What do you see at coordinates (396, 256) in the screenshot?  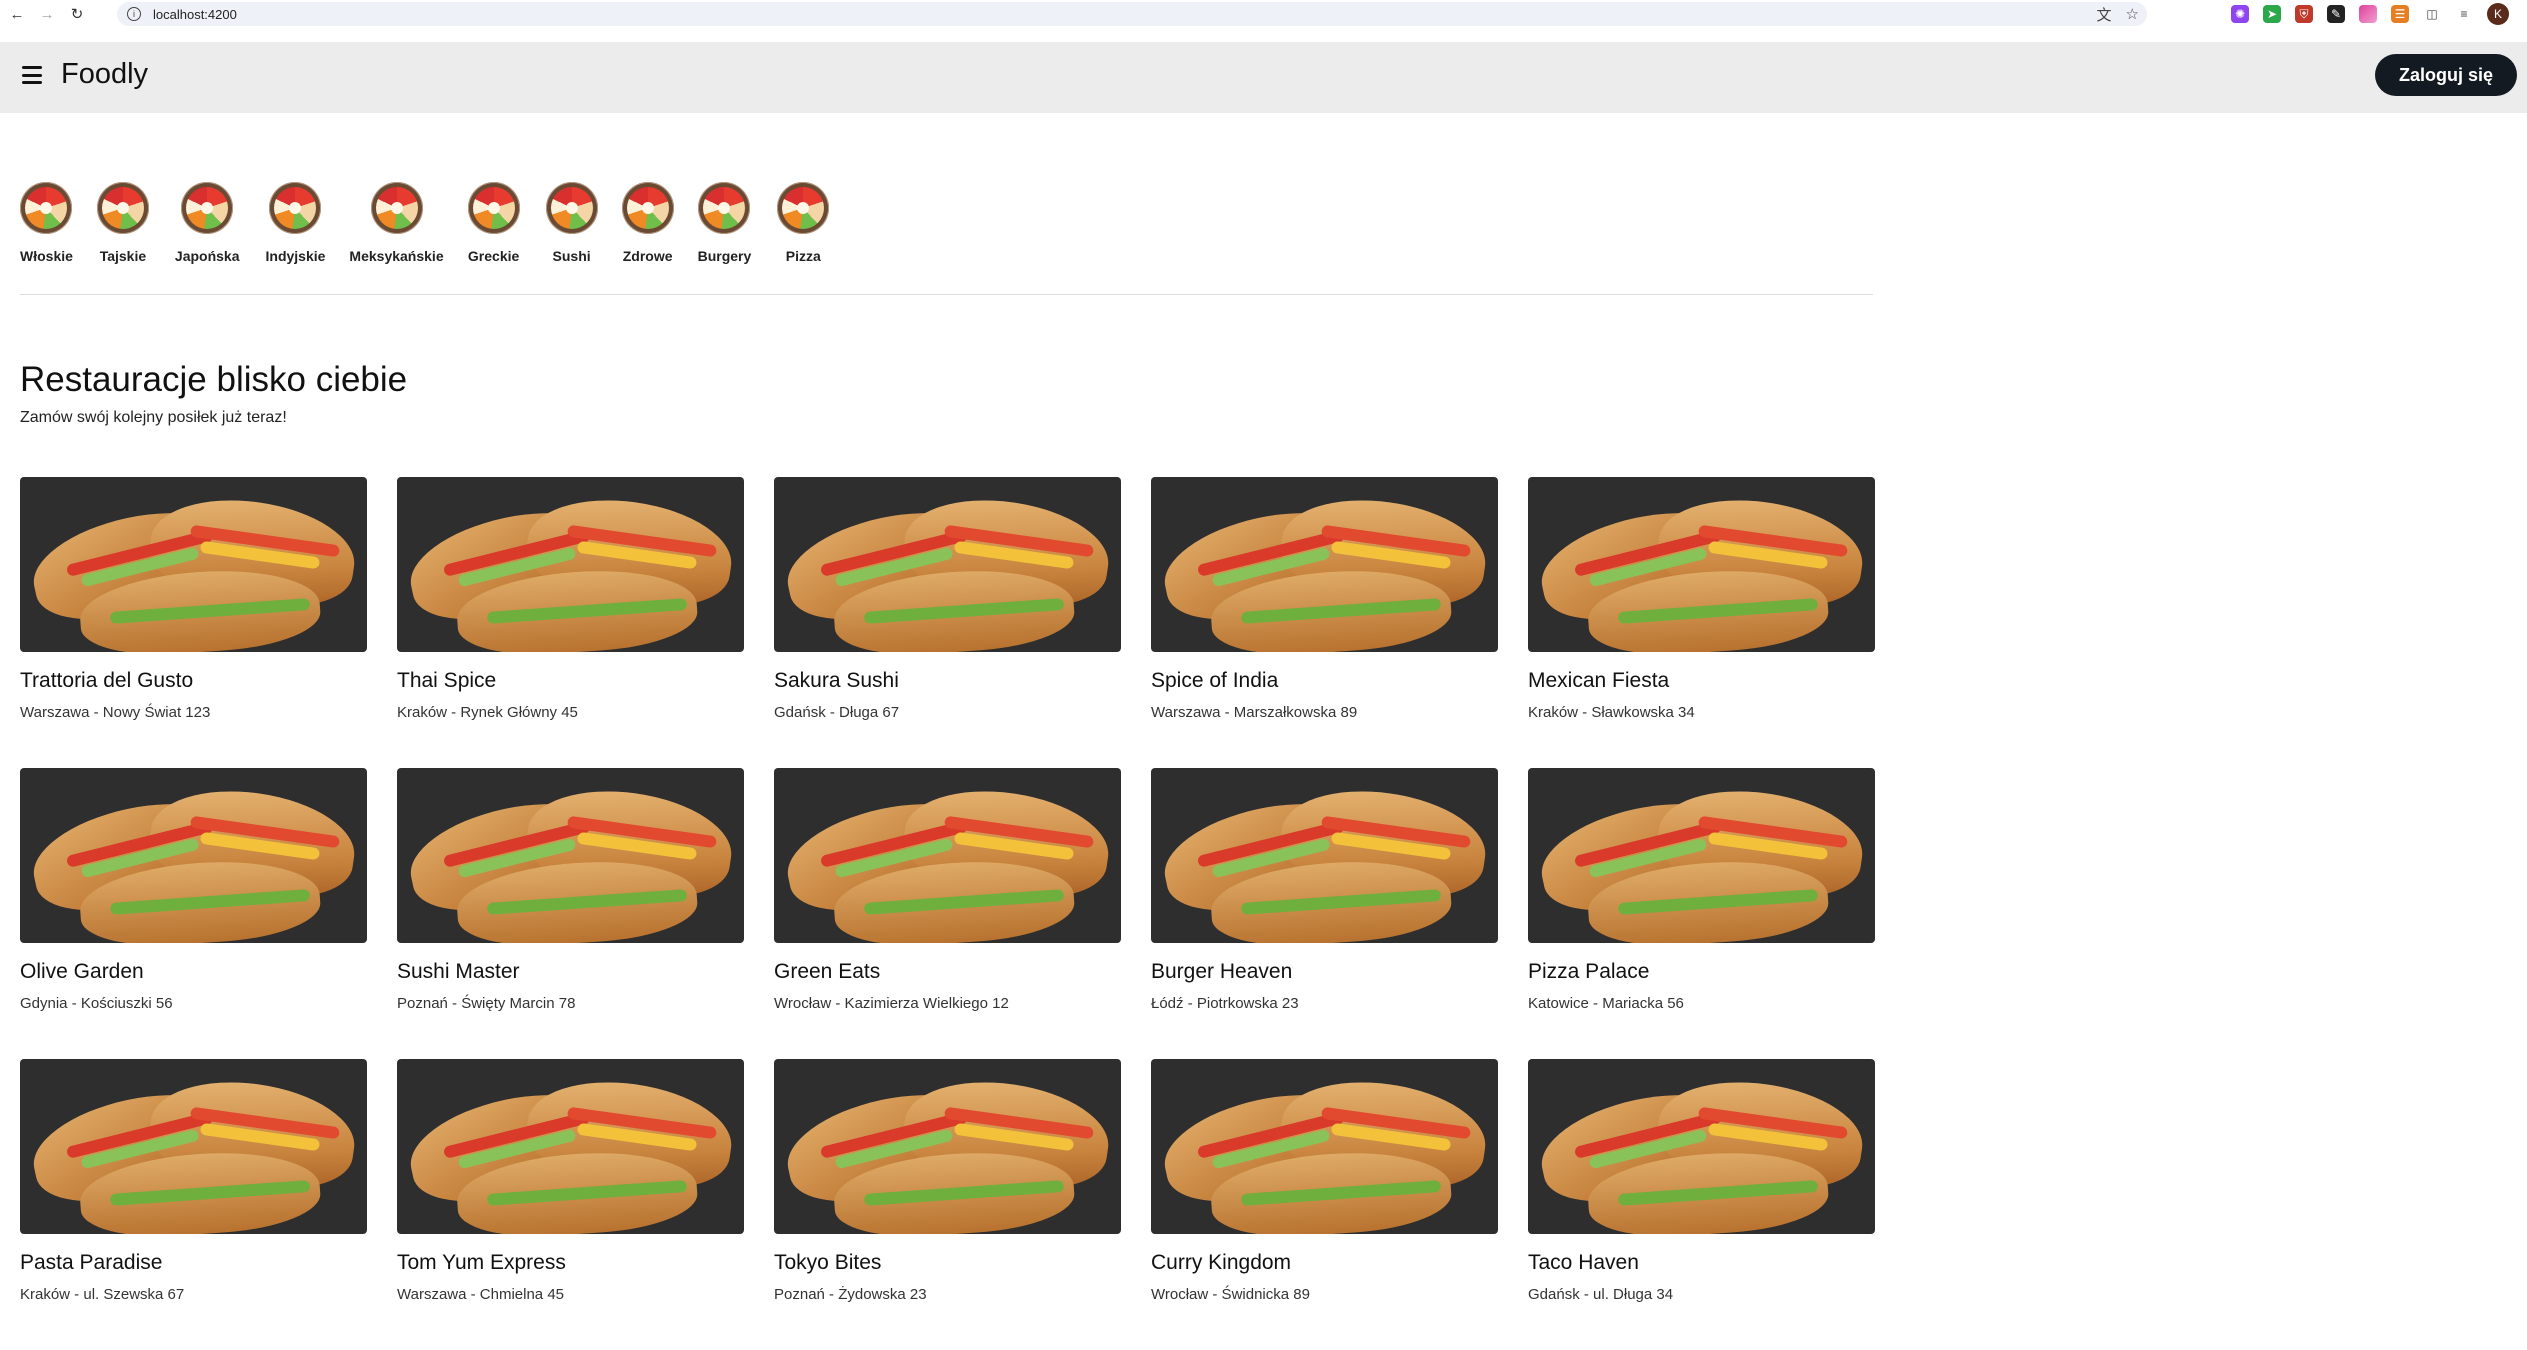 I see `category-label: Meksykańskie` at bounding box center [396, 256].